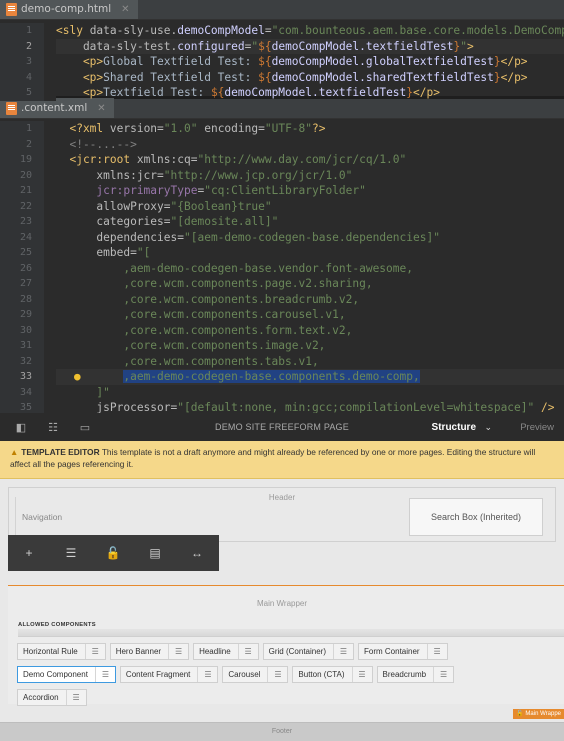  What do you see at coordinates (310, 207) in the screenshot?
I see `code-text: allowProxy="{Boolean}true"` at bounding box center [310, 207].